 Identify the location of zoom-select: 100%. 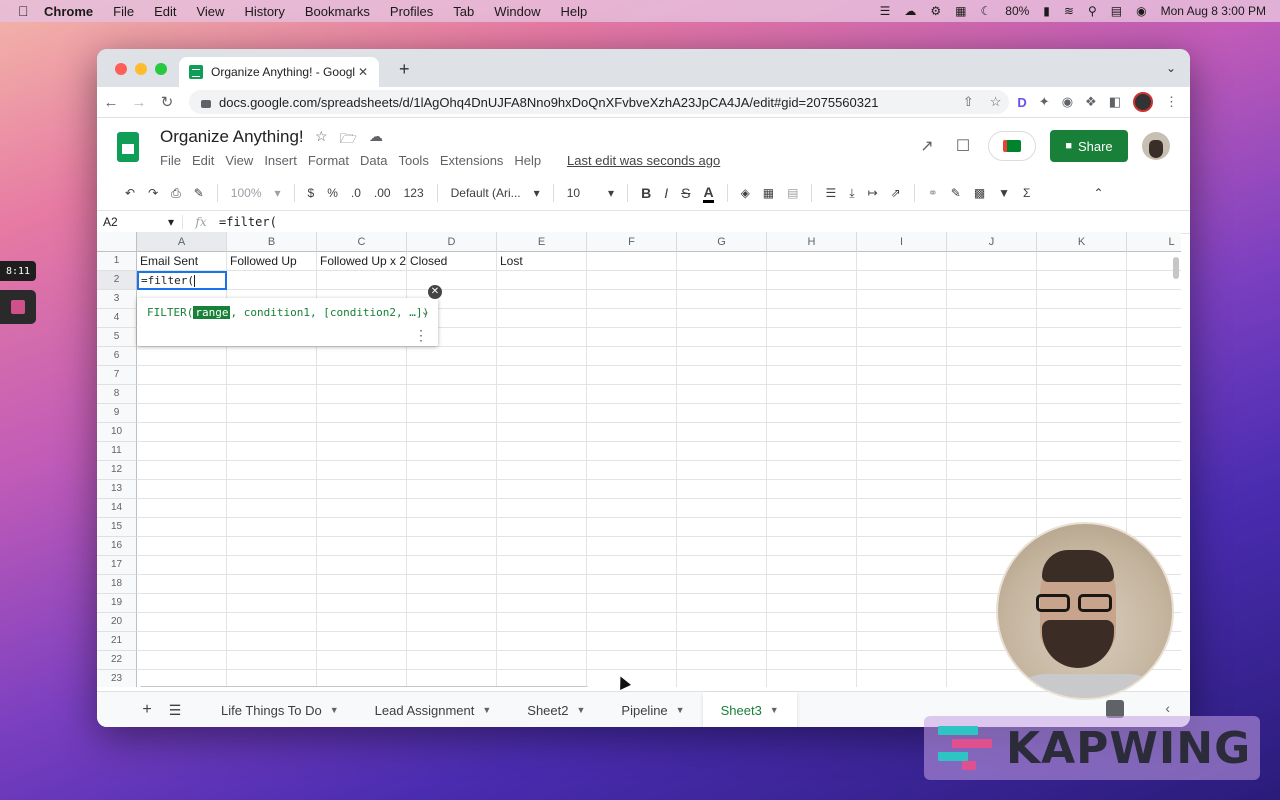
(246, 193).